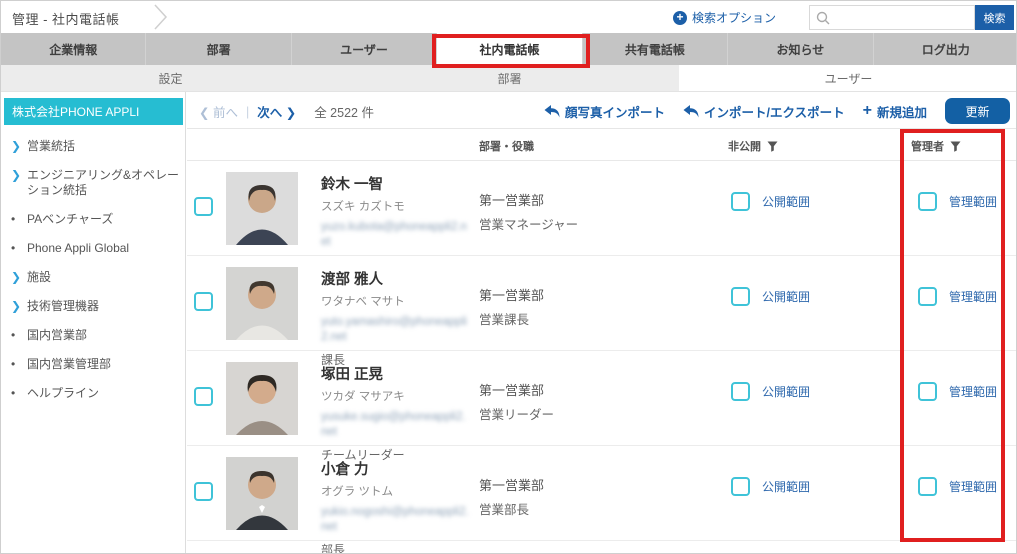  I want to click on search-input, so click(902, 17).